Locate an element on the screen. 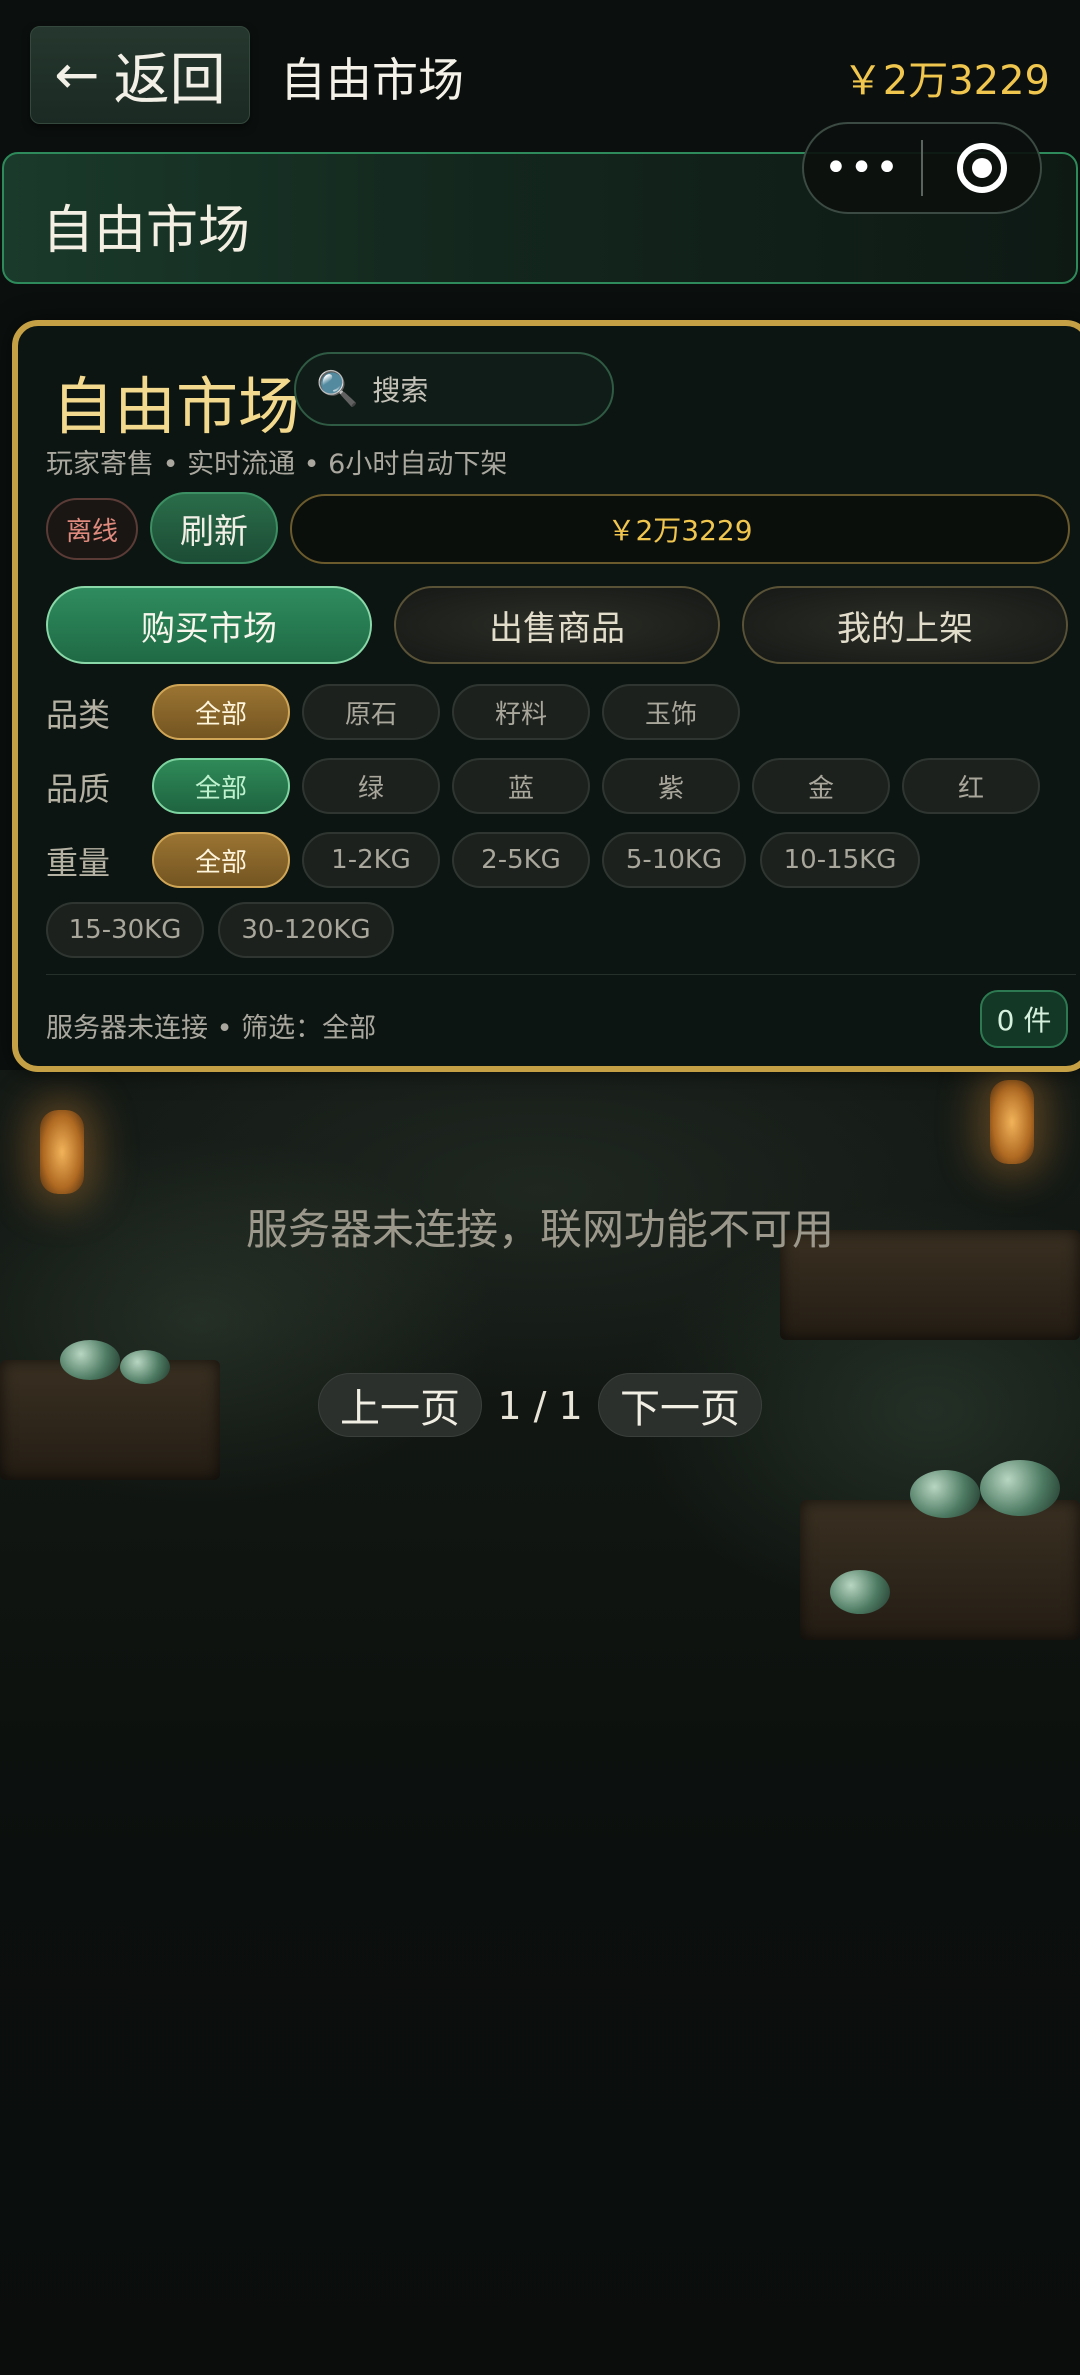 The image size is (1080, 2375). back-button: ← 返回 is located at coordinates (140, 75).